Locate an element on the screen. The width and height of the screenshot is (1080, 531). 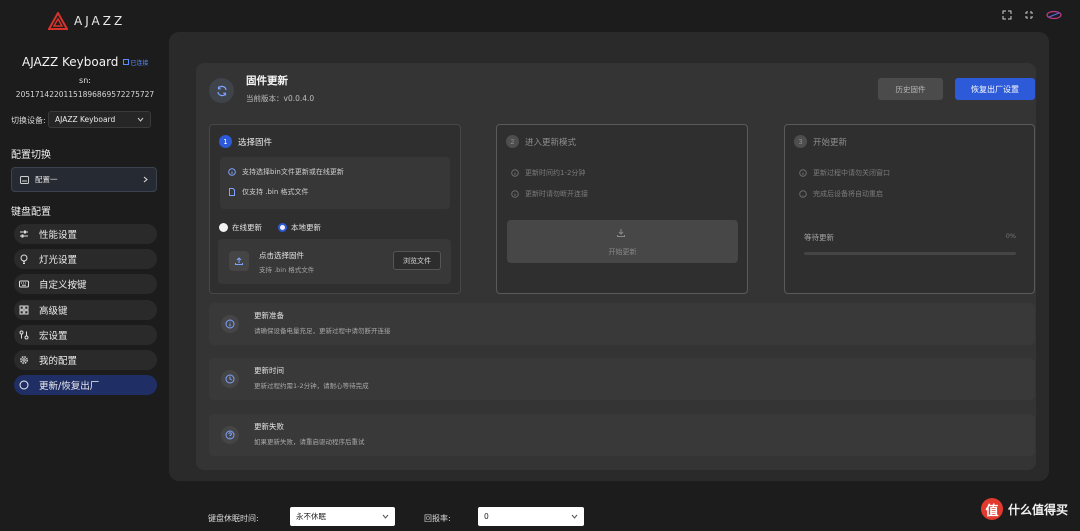
sn-label: sn: is located at coordinates (85, 80).